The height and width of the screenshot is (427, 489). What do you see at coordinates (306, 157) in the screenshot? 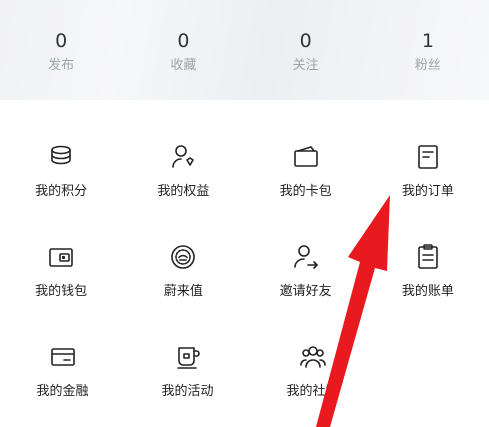
I see `wallet-card-icon` at bounding box center [306, 157].